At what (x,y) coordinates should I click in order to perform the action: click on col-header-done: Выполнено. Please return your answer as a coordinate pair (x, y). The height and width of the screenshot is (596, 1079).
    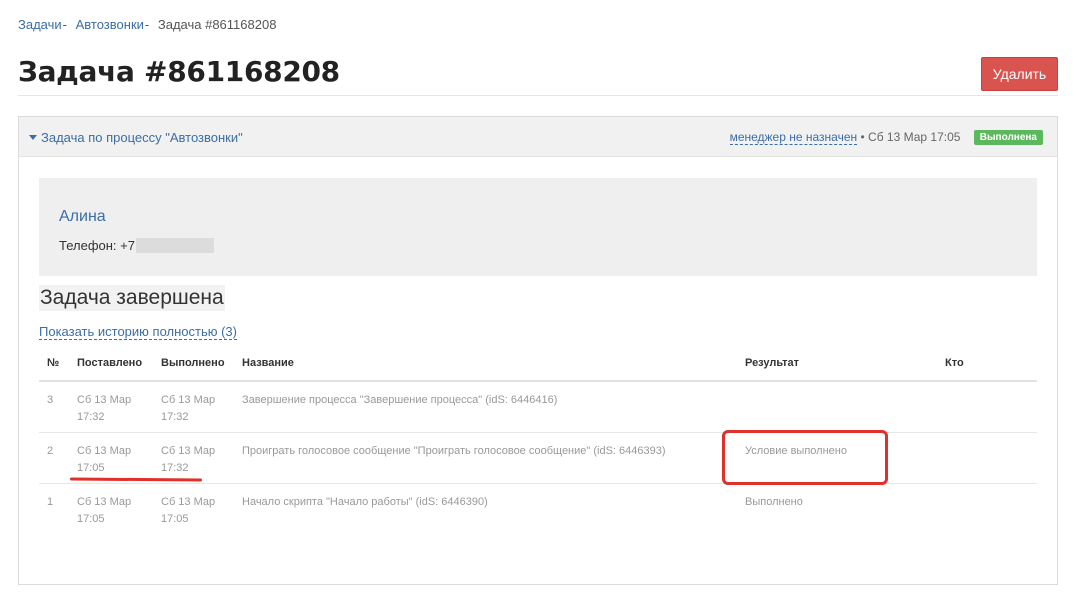
    Looking at the image, I should click on (193, 363).